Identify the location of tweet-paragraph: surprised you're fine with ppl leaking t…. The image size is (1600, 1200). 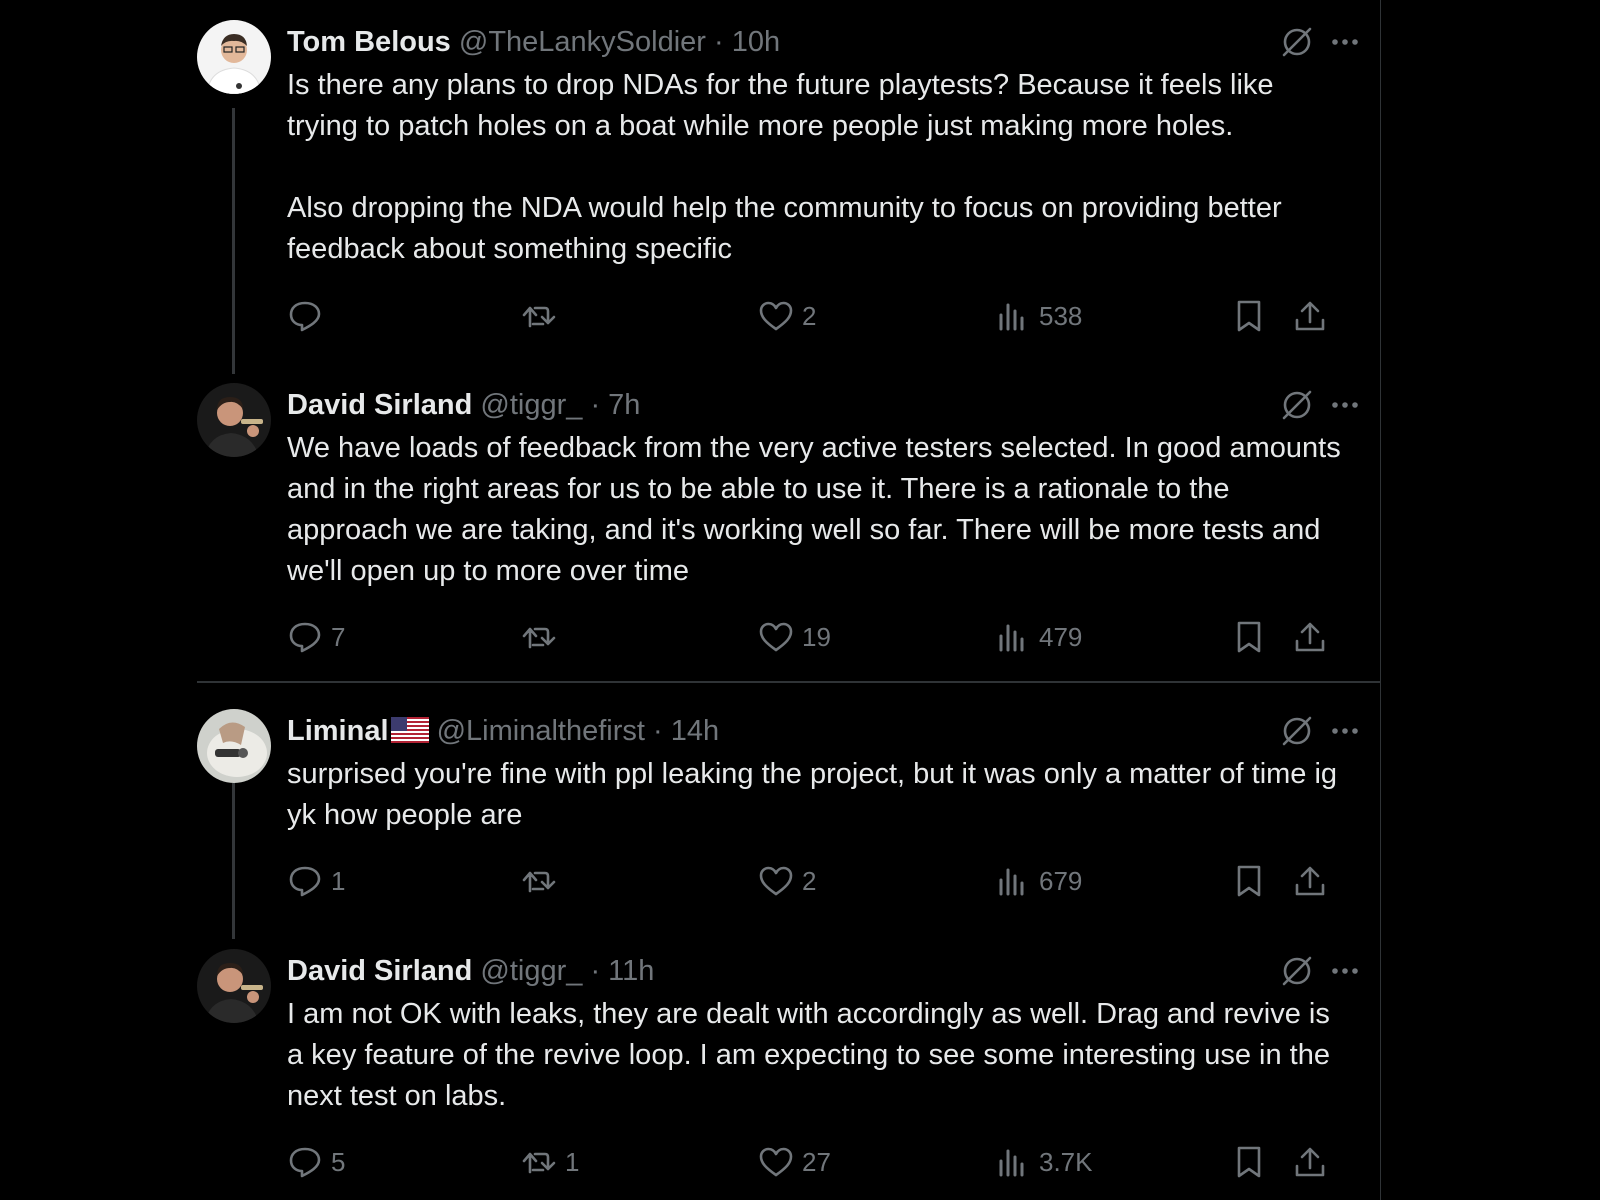
(812, 794).